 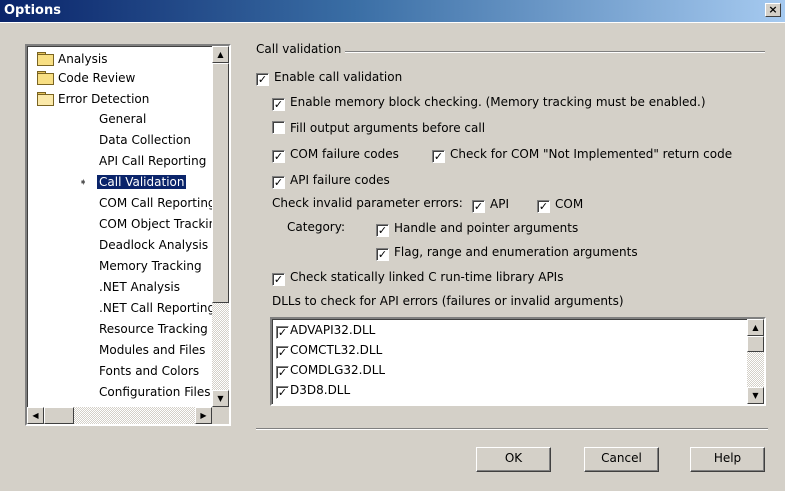 I want to click on category-label: Category:, so click(x=316, y=227).